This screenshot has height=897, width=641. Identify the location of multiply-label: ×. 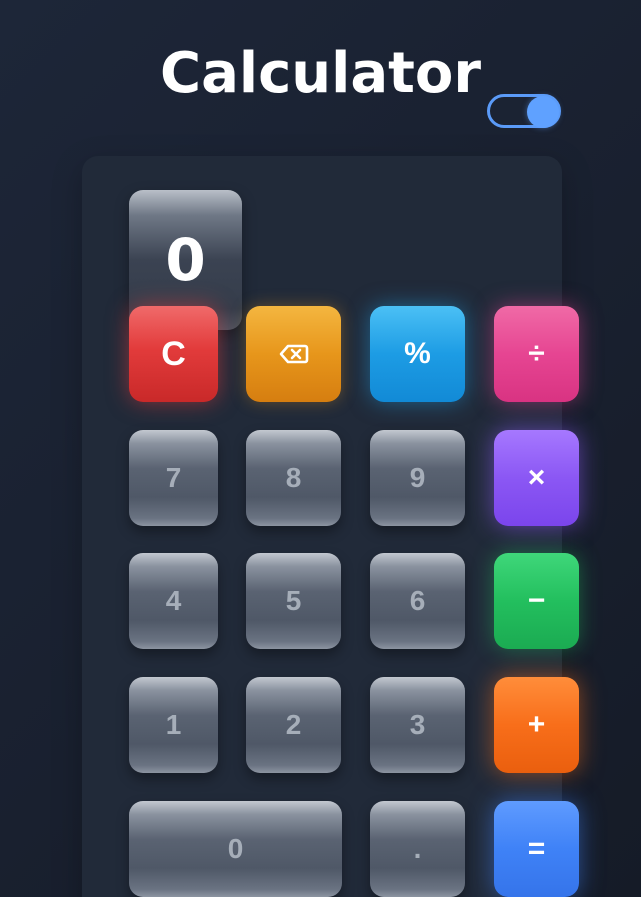
(536, 477).